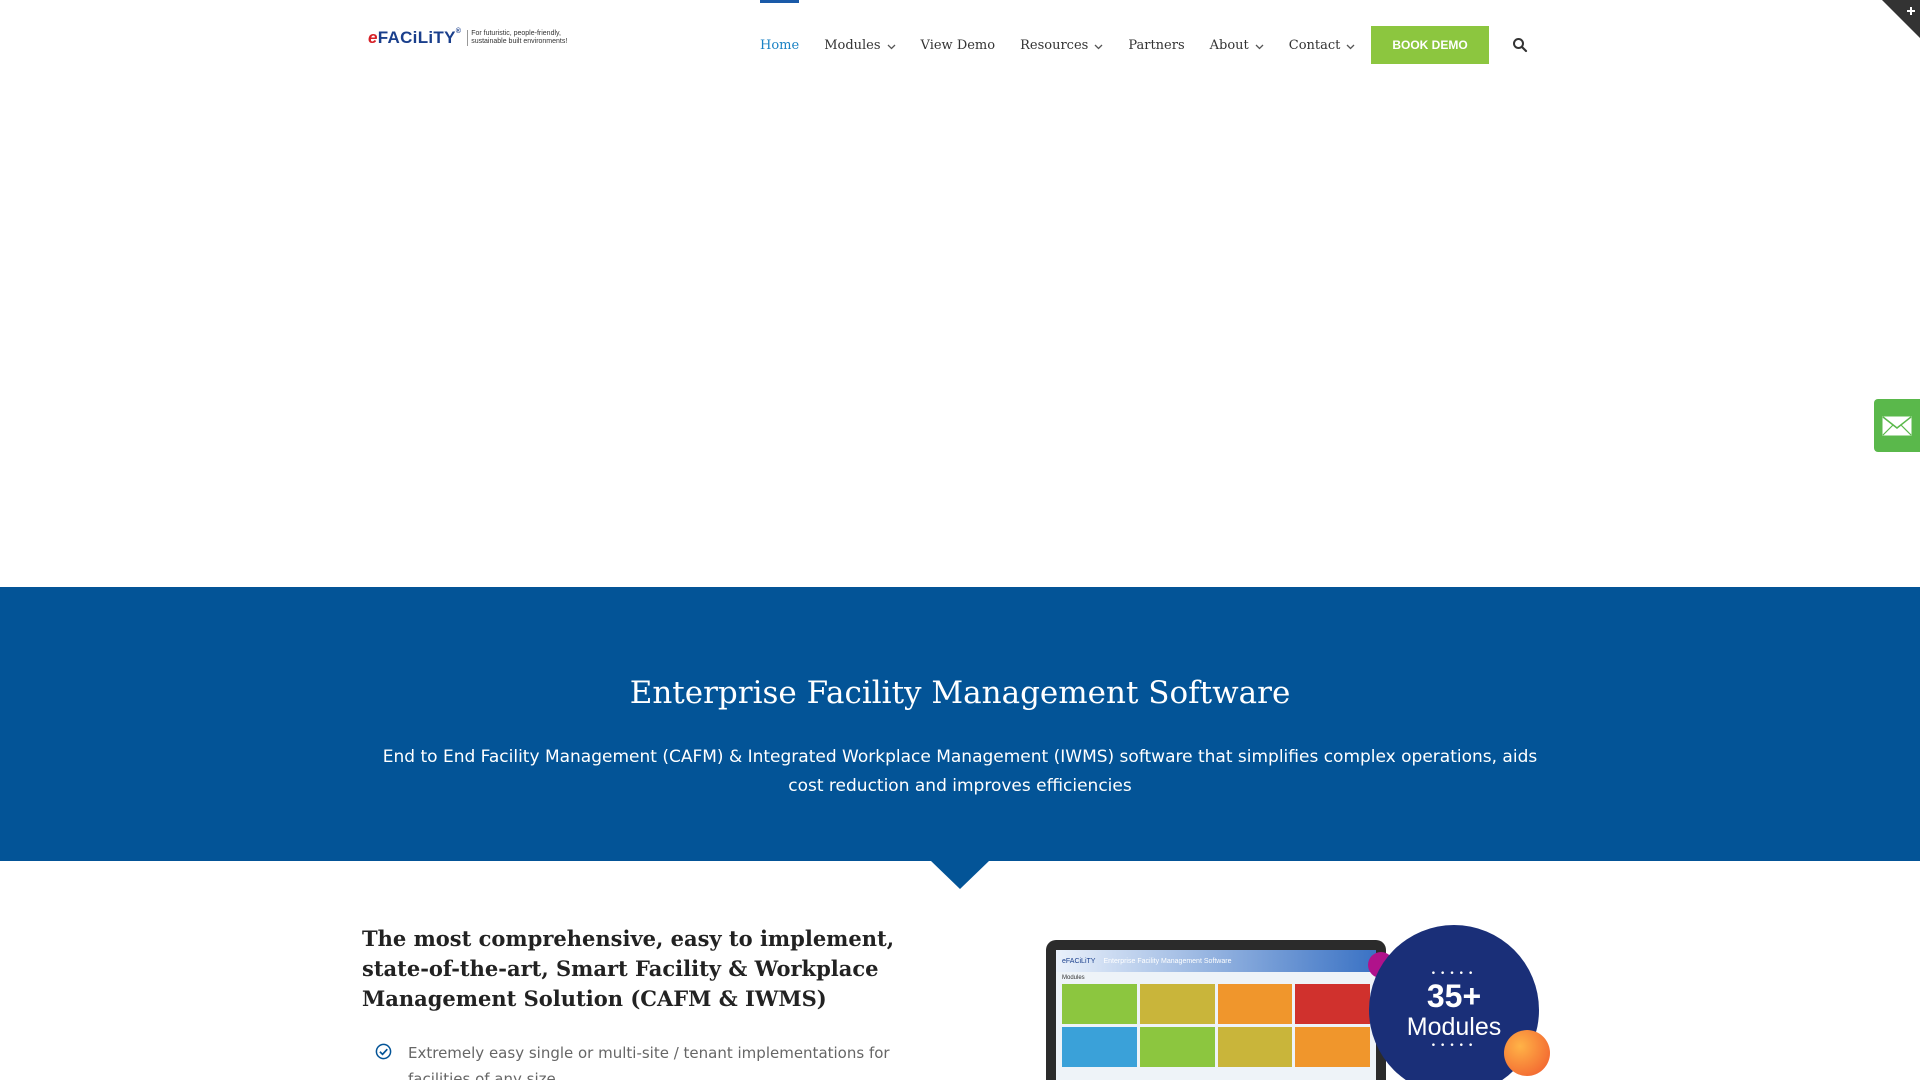 The height and width of the screenshot is (1080, 1920). What do you see at coordinates (1430, 45) in the screenshot?
I see `book-demo-button: BOOK DEMO` at bounding box center [1430, 45].